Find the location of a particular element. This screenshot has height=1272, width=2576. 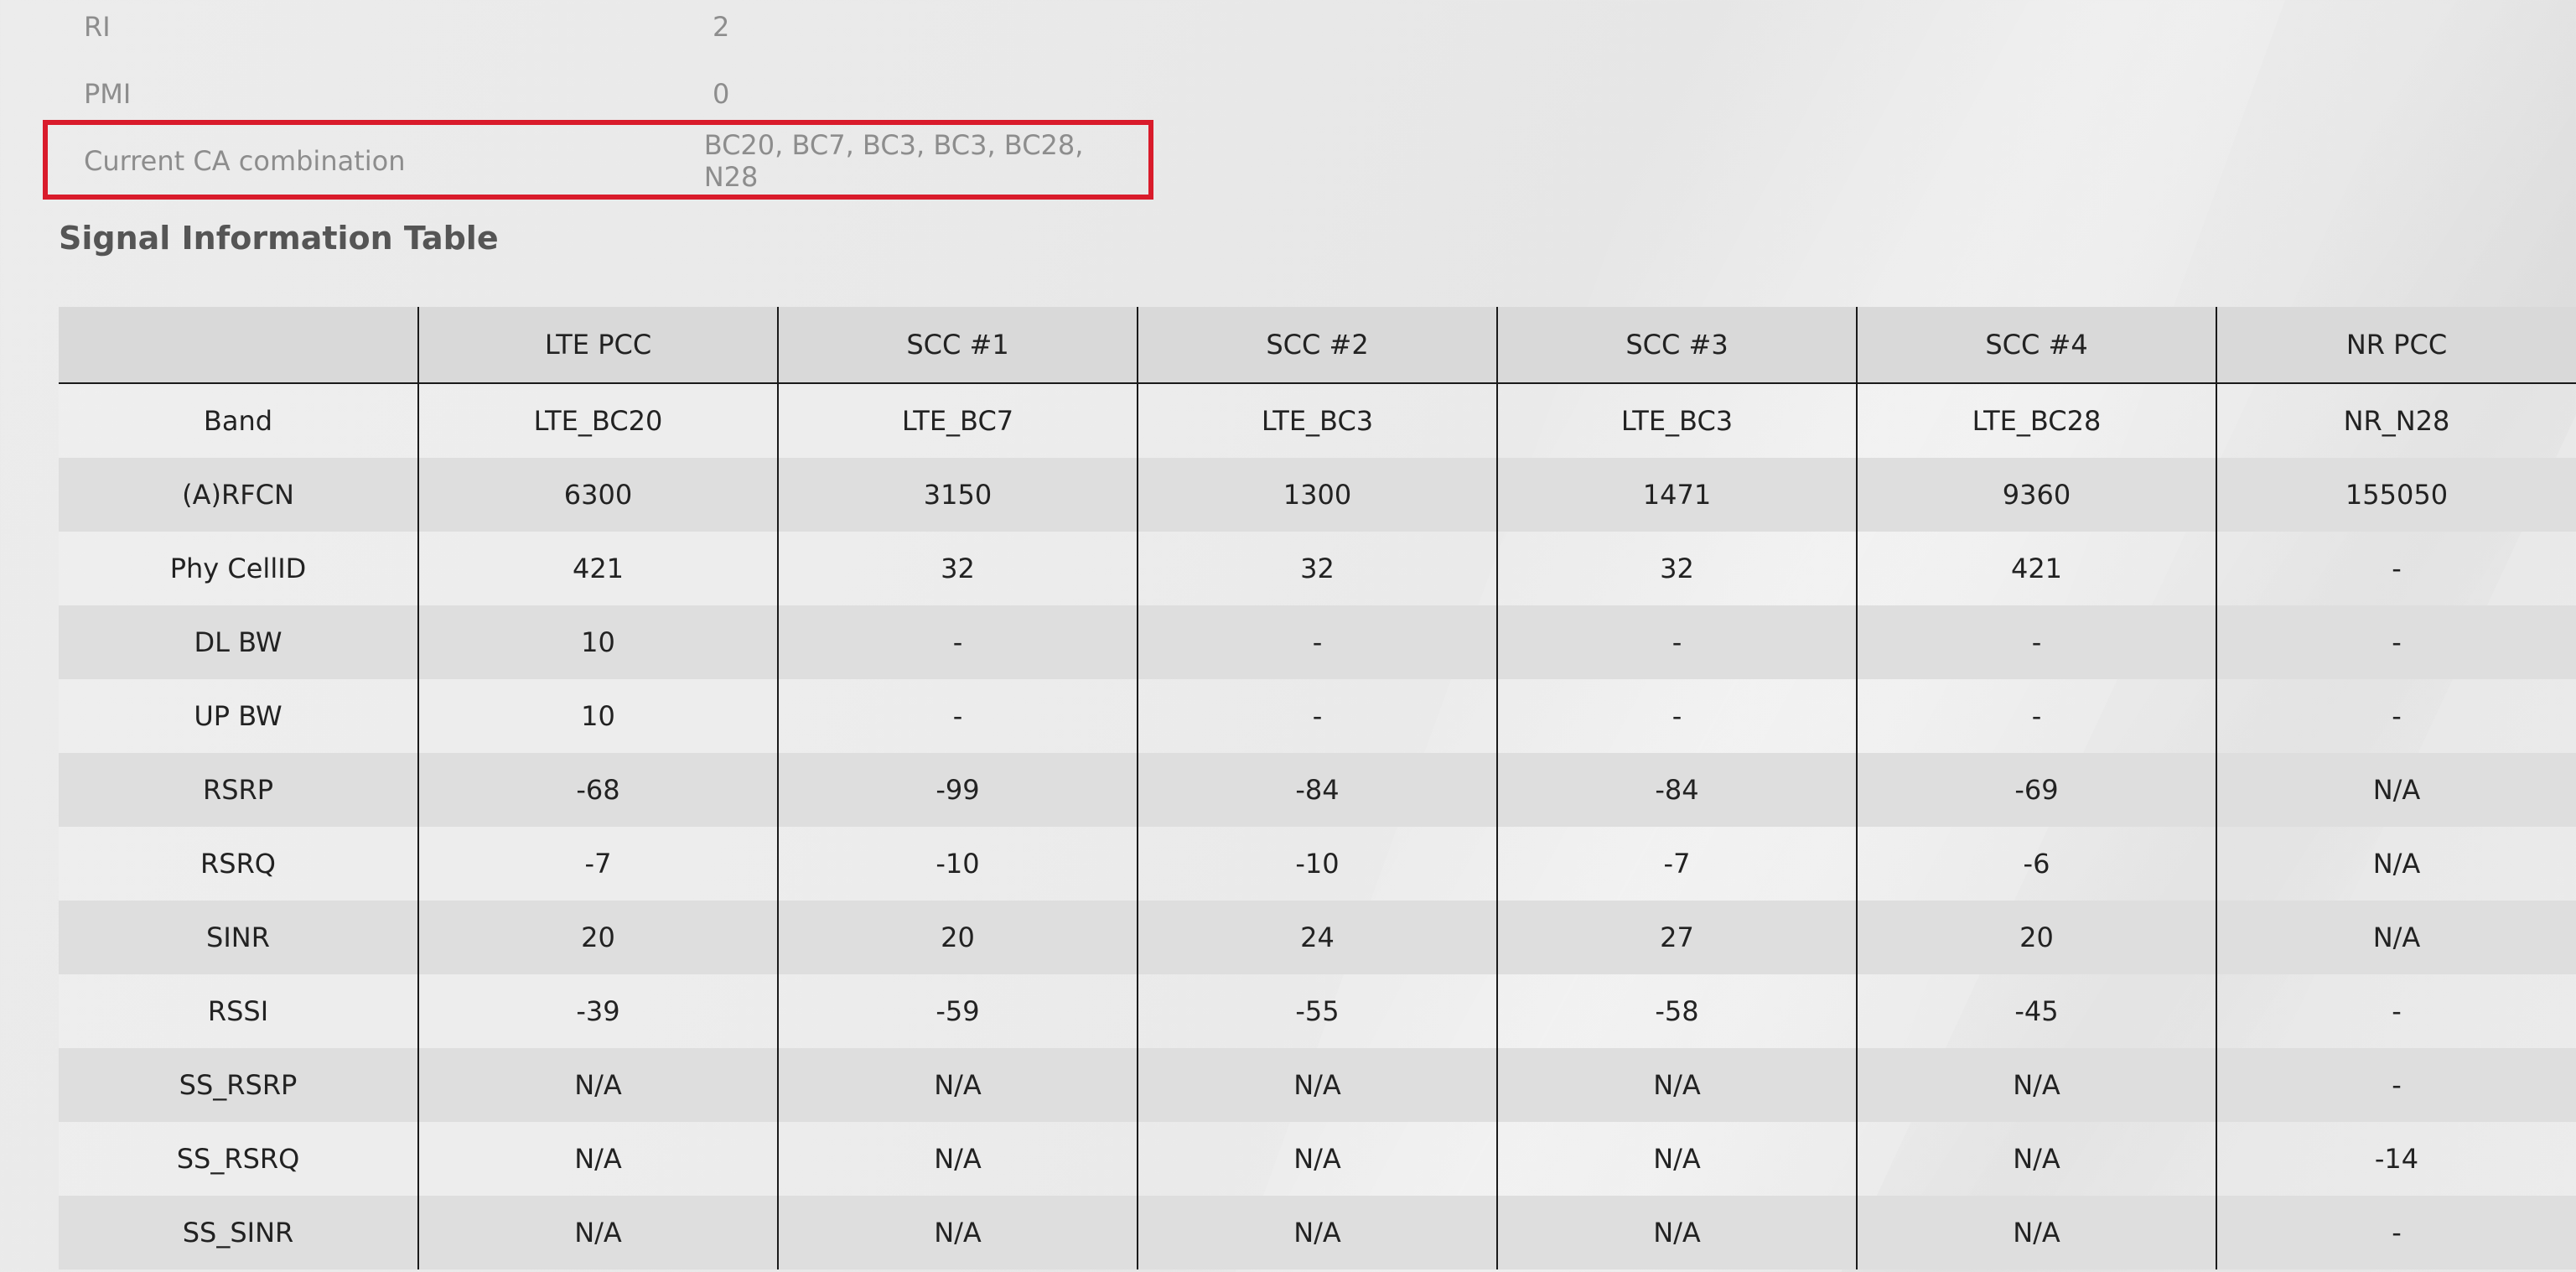

table-row: DL BW 10- - - - - is located at coordinates (1317, 642).